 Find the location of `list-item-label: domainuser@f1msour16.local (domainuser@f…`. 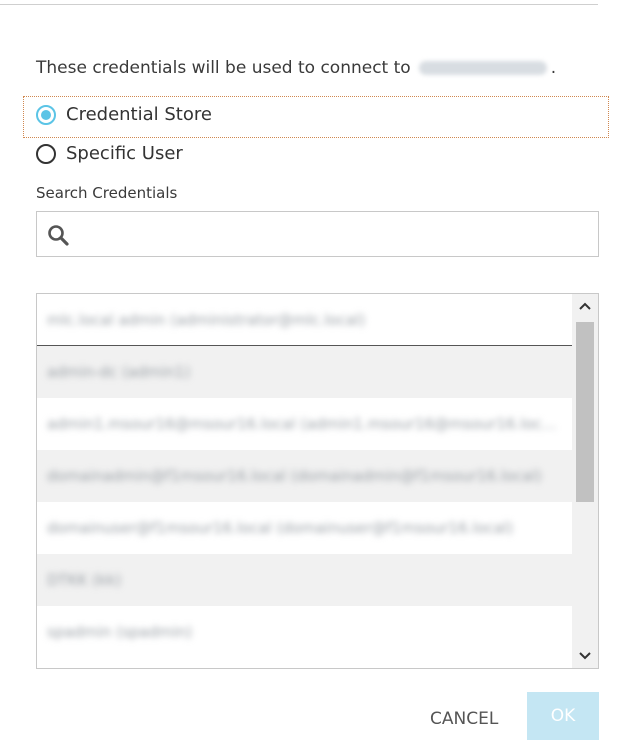

list-item-label: domainuser@f1msour16.local (domainuser@f… is located at coordinates (280, 528).